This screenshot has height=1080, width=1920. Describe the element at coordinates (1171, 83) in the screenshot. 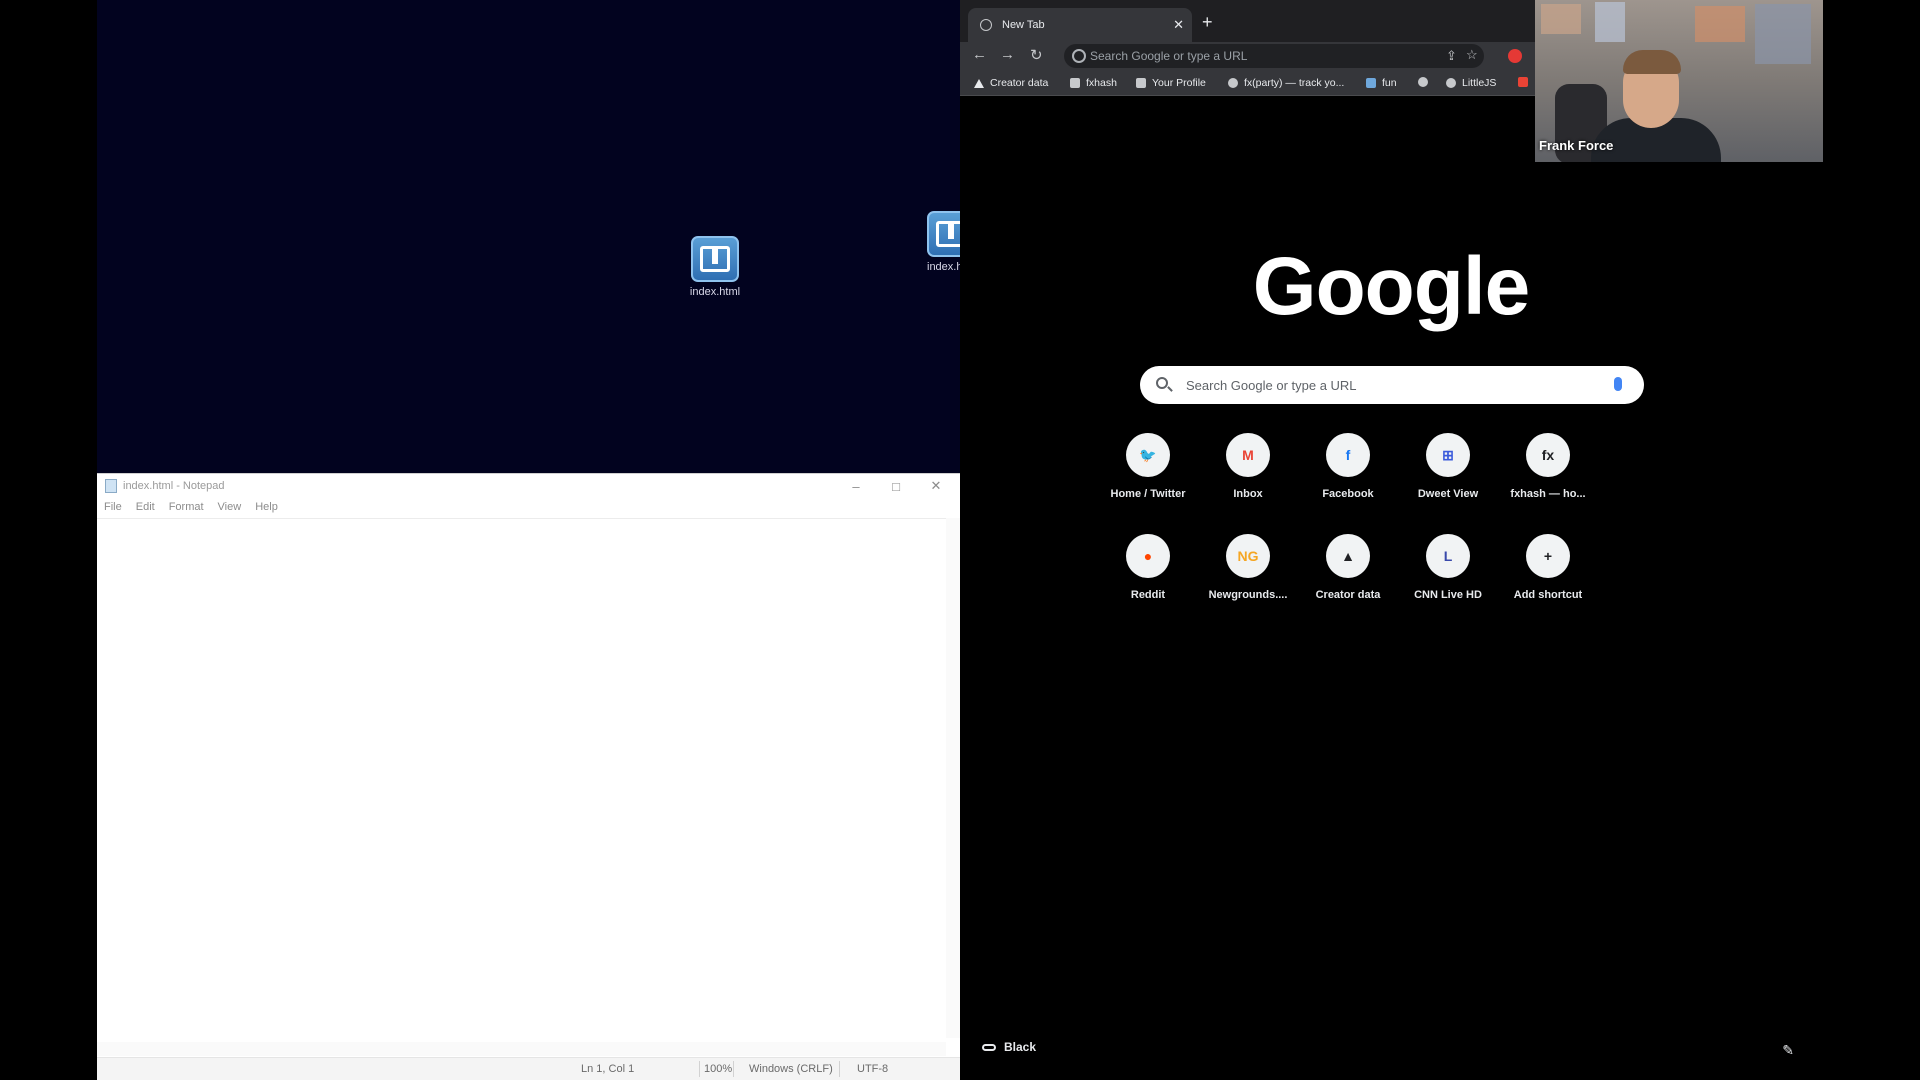

I see `bookmark-your-profile: Your Profile` at that location.